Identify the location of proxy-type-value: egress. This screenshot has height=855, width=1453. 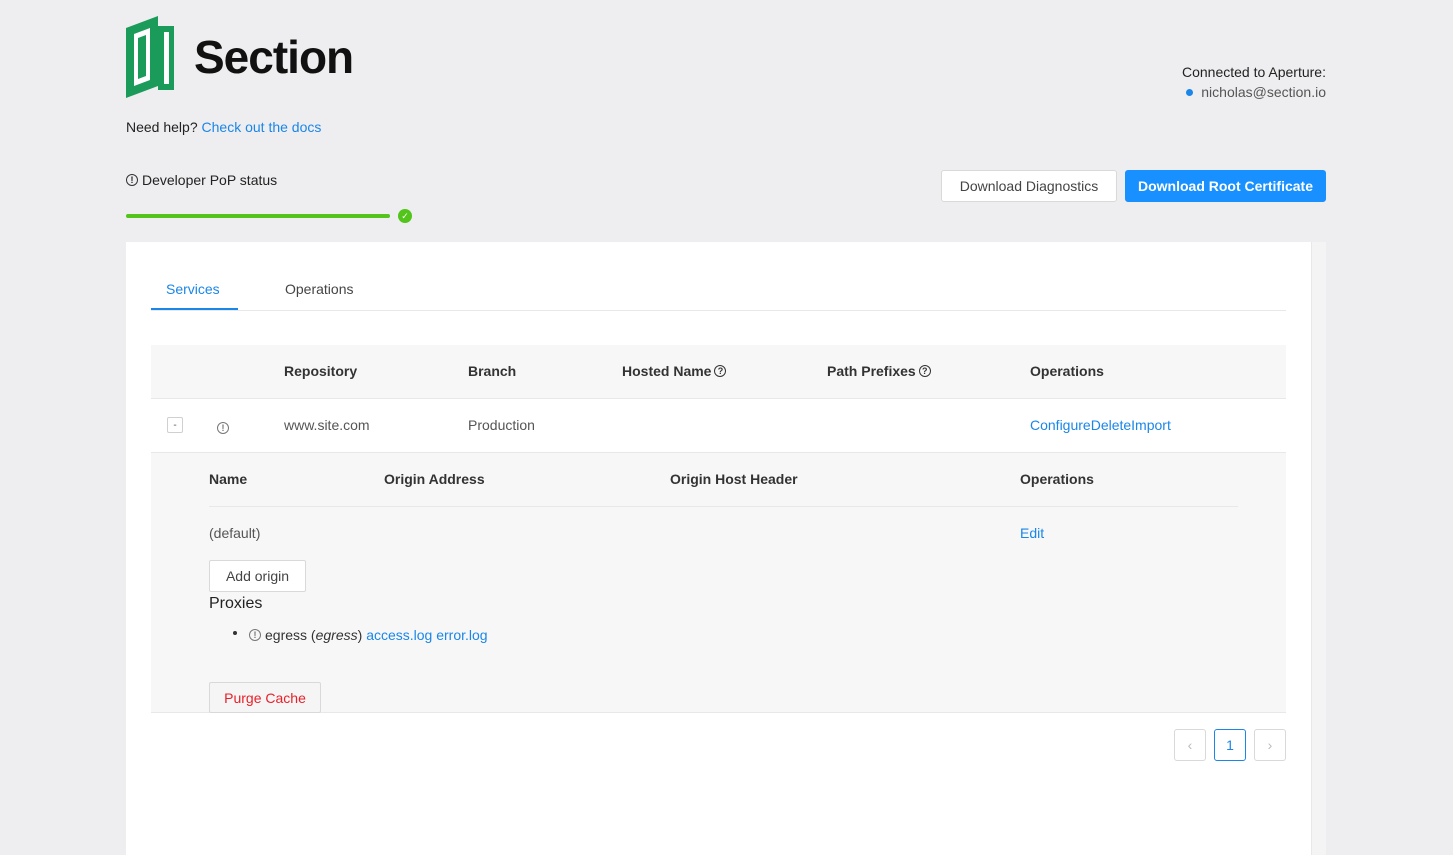
(336, 635).